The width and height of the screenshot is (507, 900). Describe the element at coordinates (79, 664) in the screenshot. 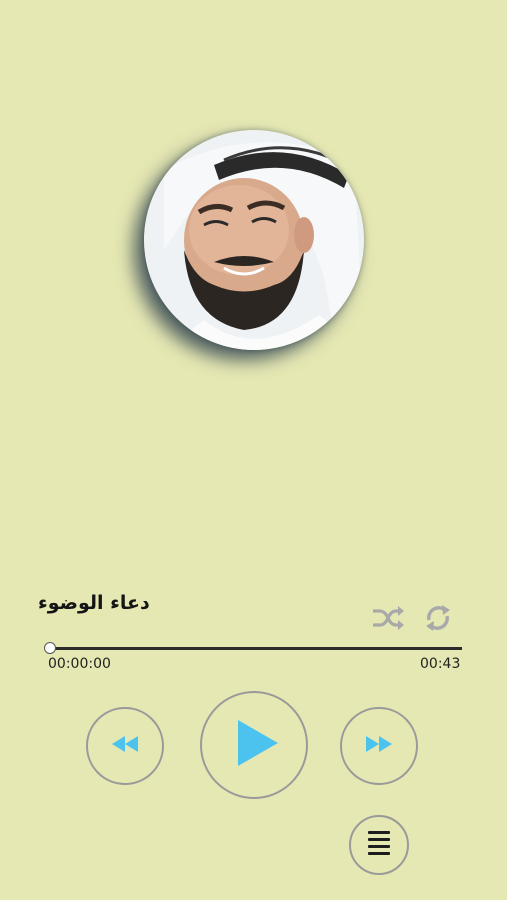

I see `elapsed-time: 00:00:00` at that location.